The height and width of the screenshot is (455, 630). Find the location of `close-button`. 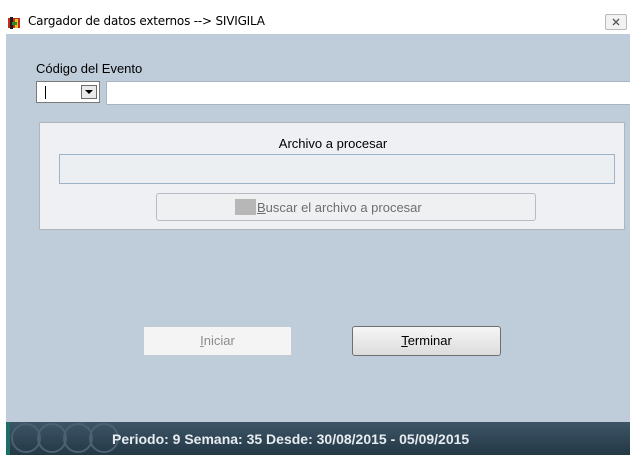

close-button is located at coordinates (616, 22).